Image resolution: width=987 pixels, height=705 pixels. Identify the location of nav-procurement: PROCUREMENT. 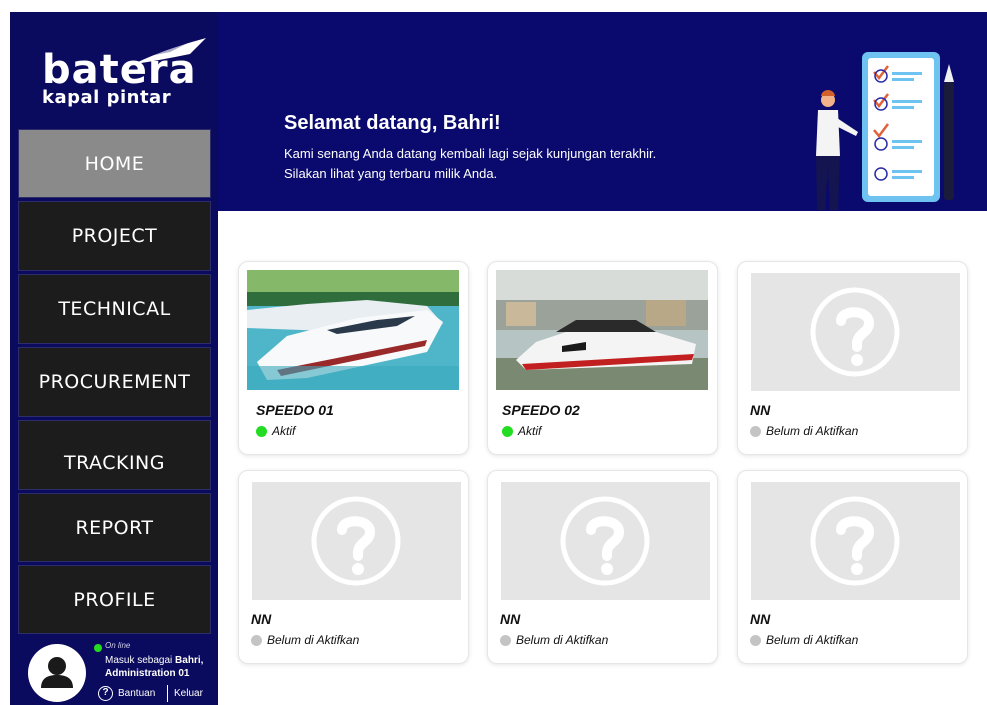
(114, 382).